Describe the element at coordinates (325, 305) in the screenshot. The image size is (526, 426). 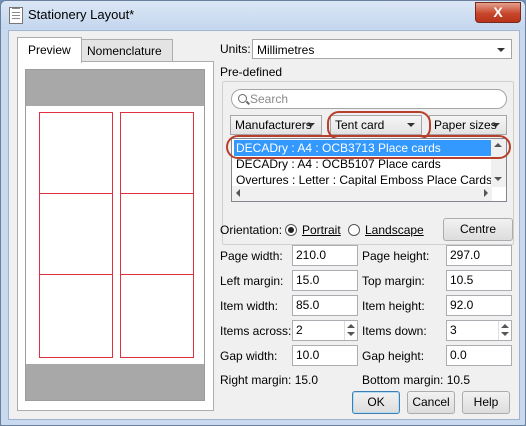
I see `item-width-field: 85.0` at that location.